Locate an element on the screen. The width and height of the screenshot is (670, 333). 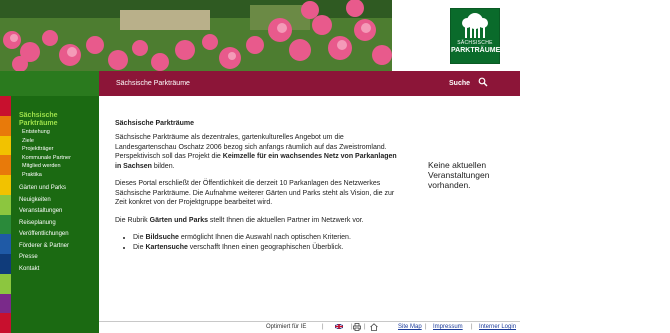
impressum-link: Impressum is located at coordinates (448, 327).